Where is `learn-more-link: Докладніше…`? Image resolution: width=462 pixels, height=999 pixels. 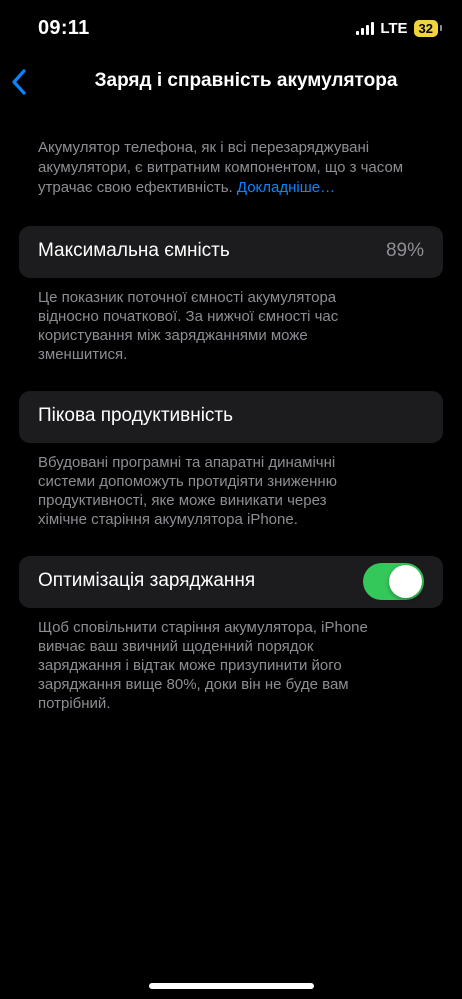 learn-more-link: Докладніше… is located at coordinates (286, 187).